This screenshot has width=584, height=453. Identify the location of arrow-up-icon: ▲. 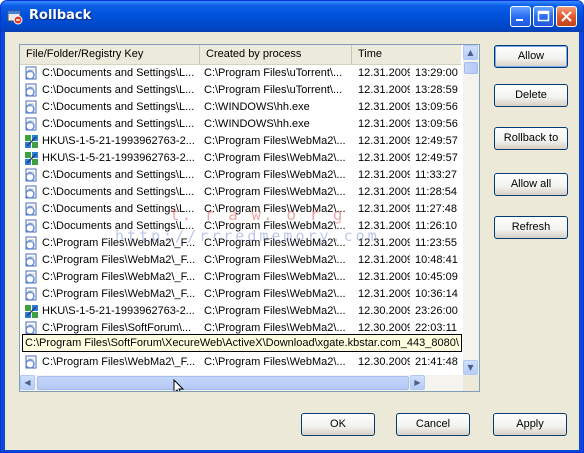
(470, 52).